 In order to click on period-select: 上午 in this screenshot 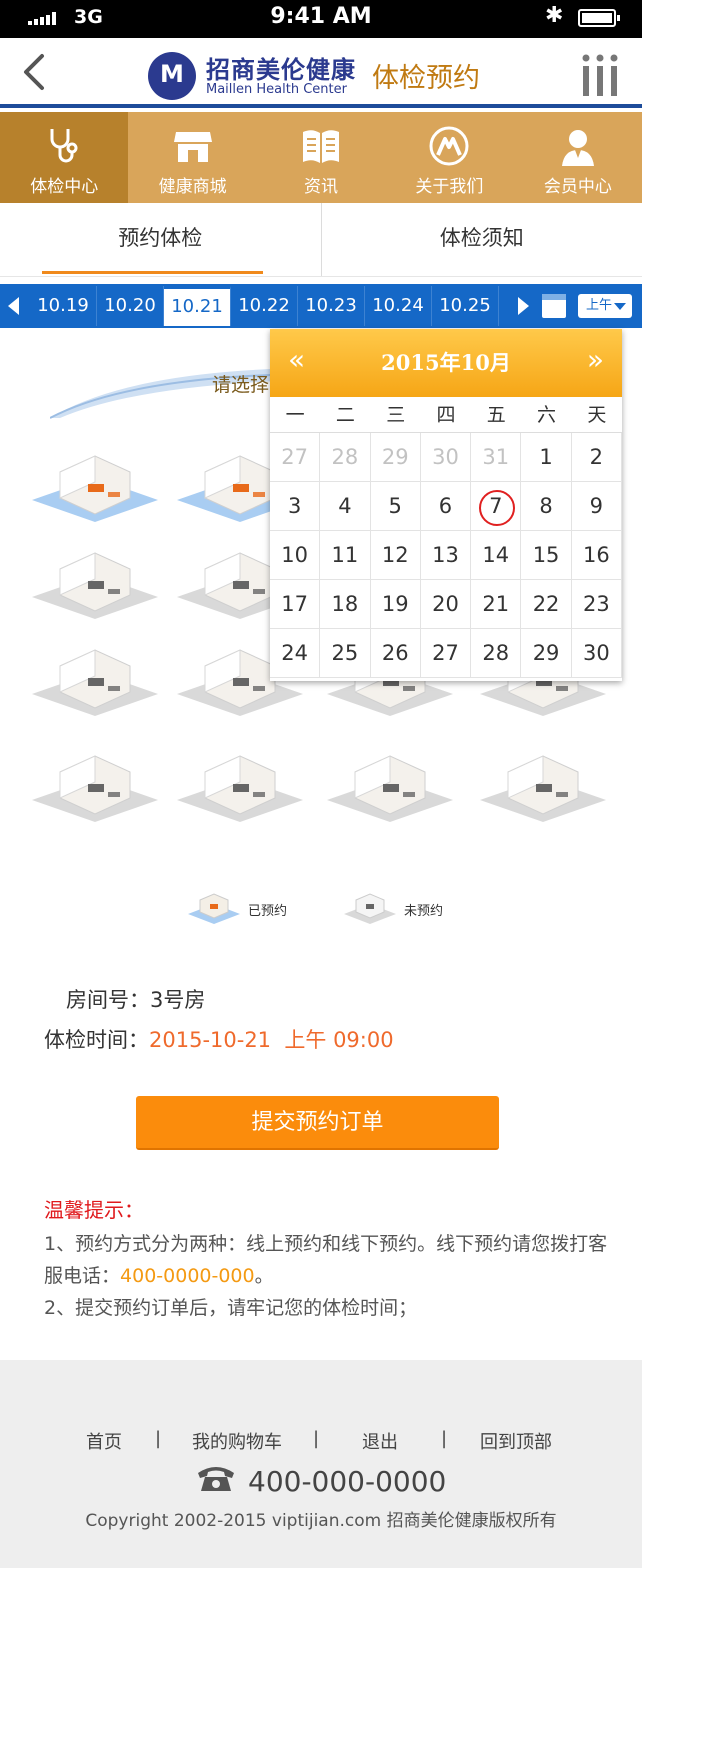, I will do `click(605, 306)`.